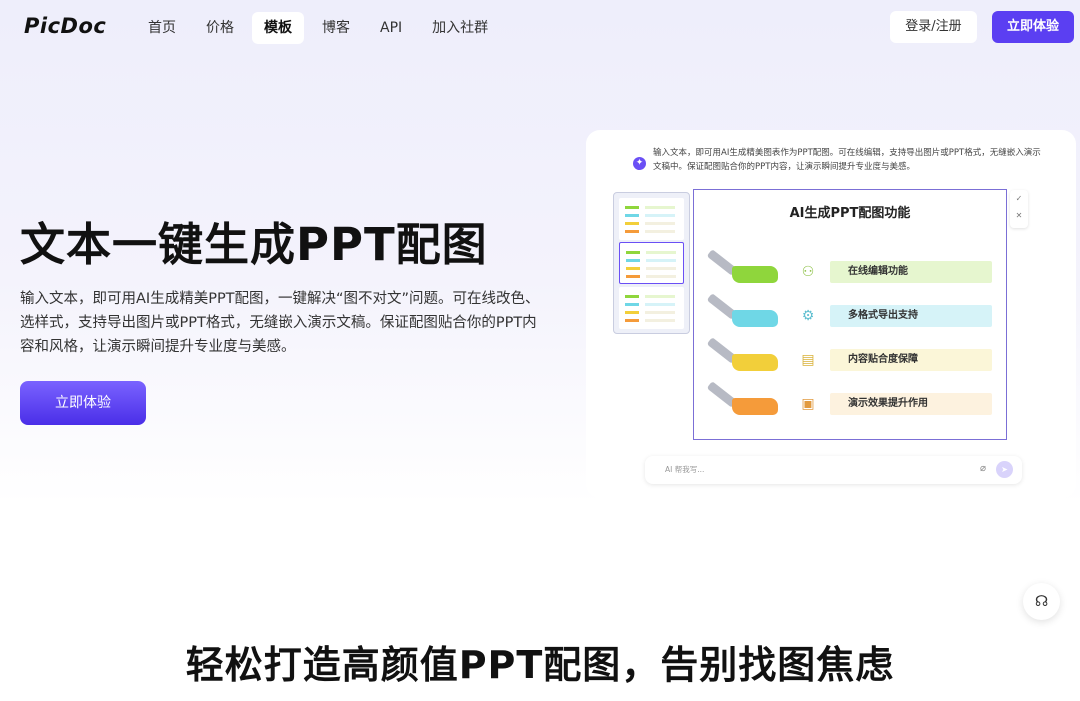 The height and width of the screenshot is (701, 1080). I want to click on network-icon: ⚙, so click(808, 316).